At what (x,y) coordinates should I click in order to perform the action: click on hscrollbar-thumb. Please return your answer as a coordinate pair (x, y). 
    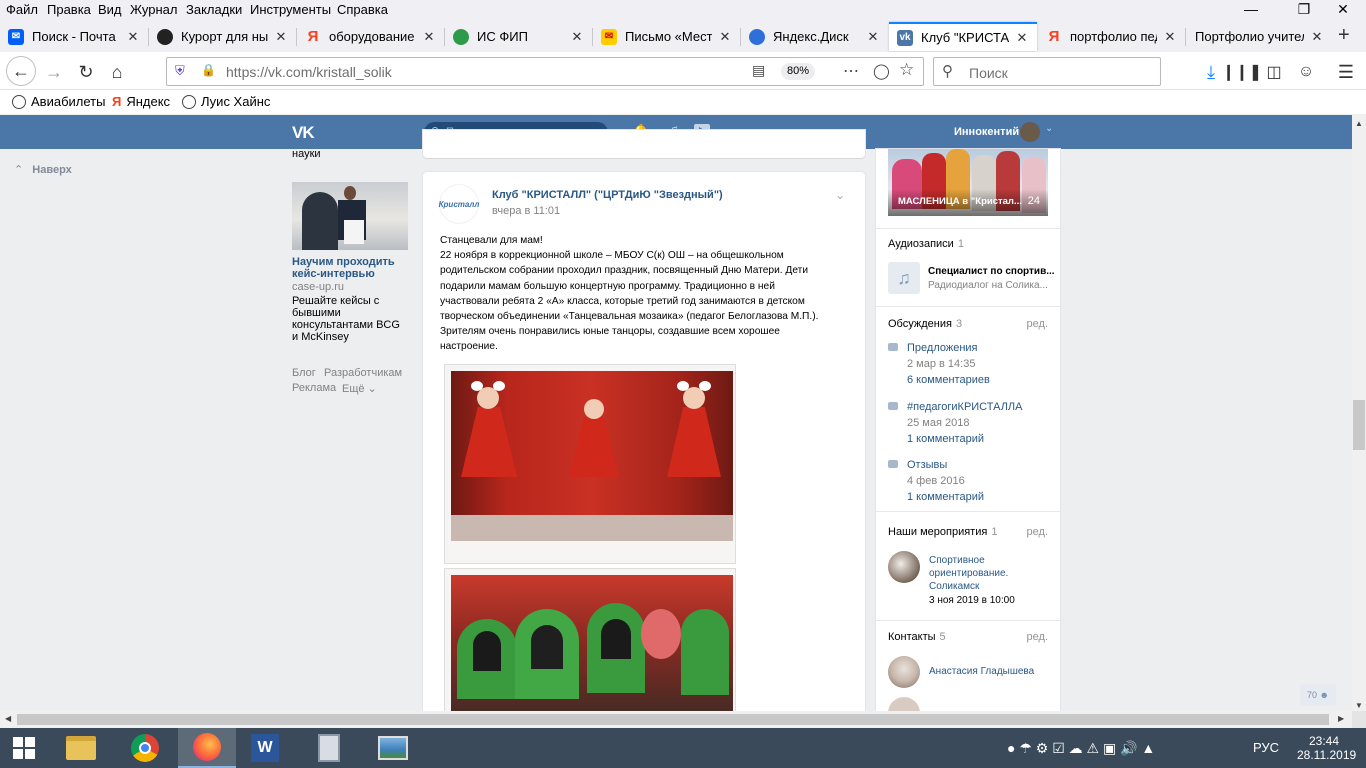
    Looking at the image, I should click on (673, 719).